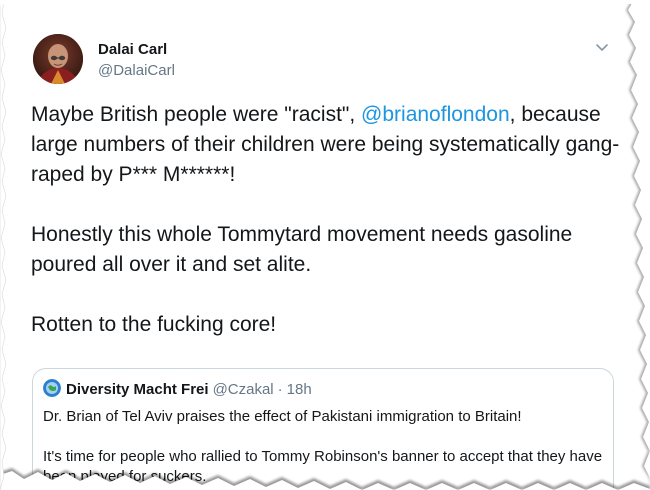  What do you see at coordinates (243, 389) in the screenshot?
I see `quoted-author-handle: @Czakal` at bounding box center [243, 389].